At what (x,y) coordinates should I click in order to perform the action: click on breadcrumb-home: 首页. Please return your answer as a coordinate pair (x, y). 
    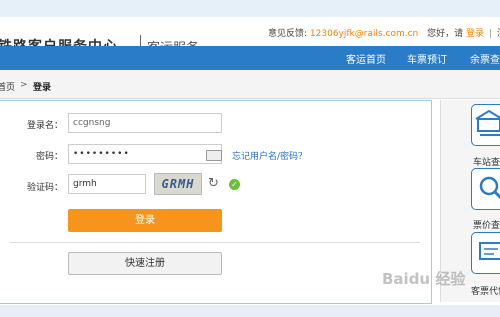
    Looking at the image, I should click on (7, 86).